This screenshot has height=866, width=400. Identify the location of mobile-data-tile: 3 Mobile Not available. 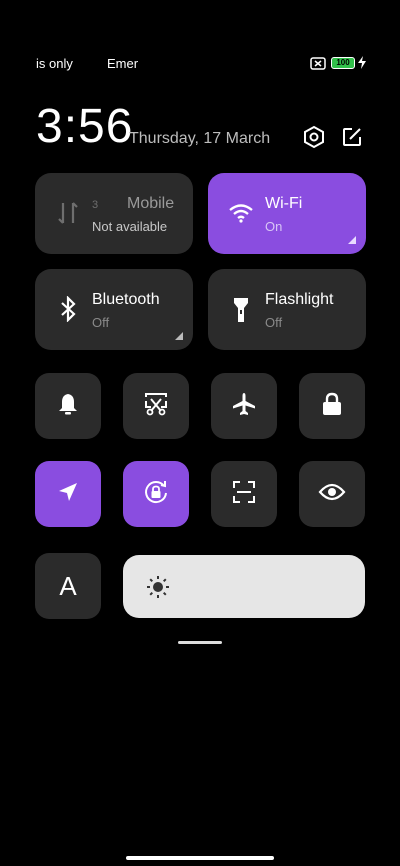
(114, 213).